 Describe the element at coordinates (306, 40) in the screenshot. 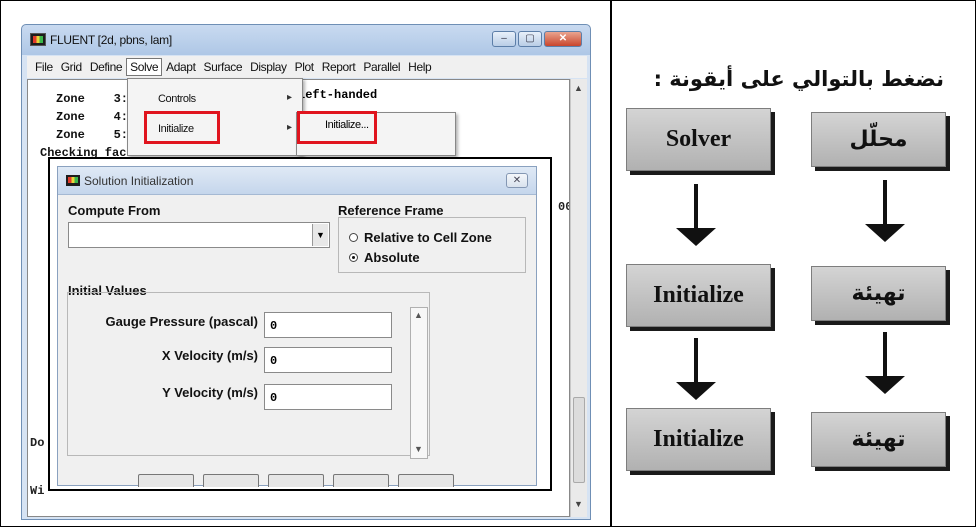

I see `fluent-titlebar: FLUENT [2d, pbns, lam] – ▢ ✕` at that location.